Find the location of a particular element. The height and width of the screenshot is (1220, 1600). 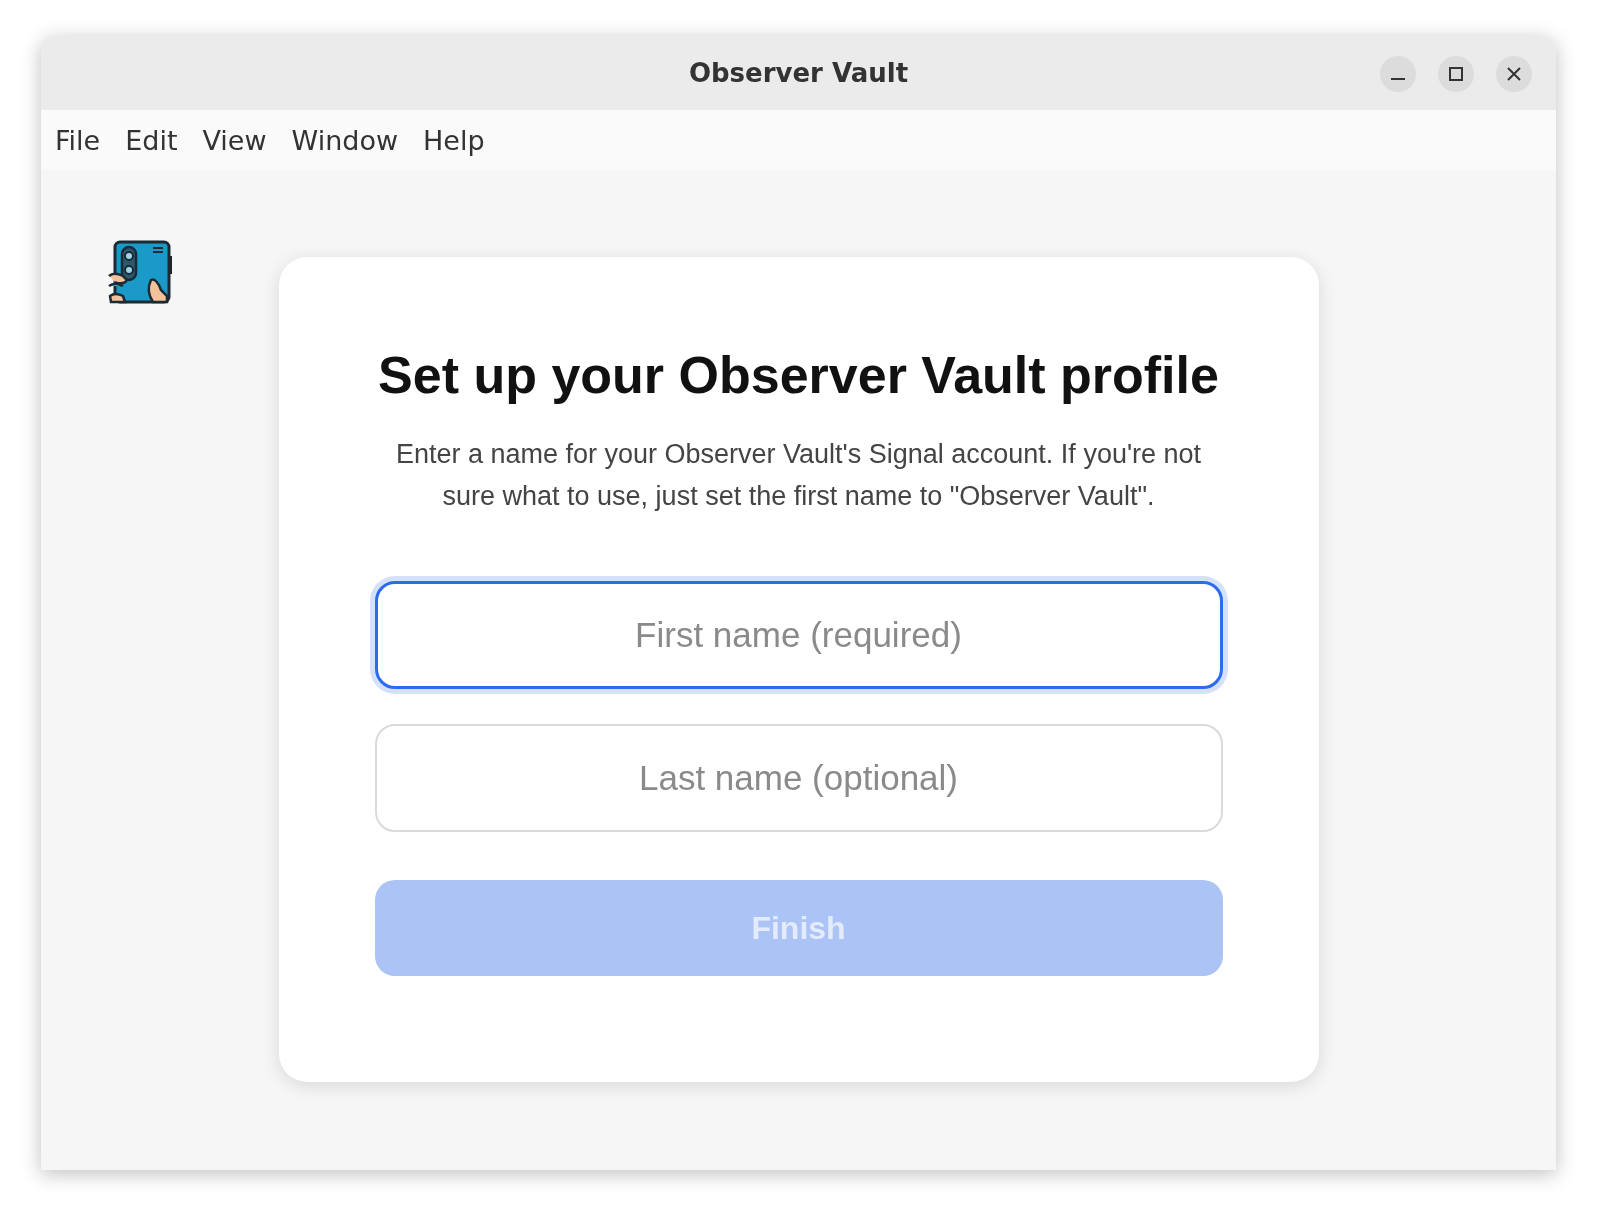

name-field: First name (required) is located at coordinates (798, 635).